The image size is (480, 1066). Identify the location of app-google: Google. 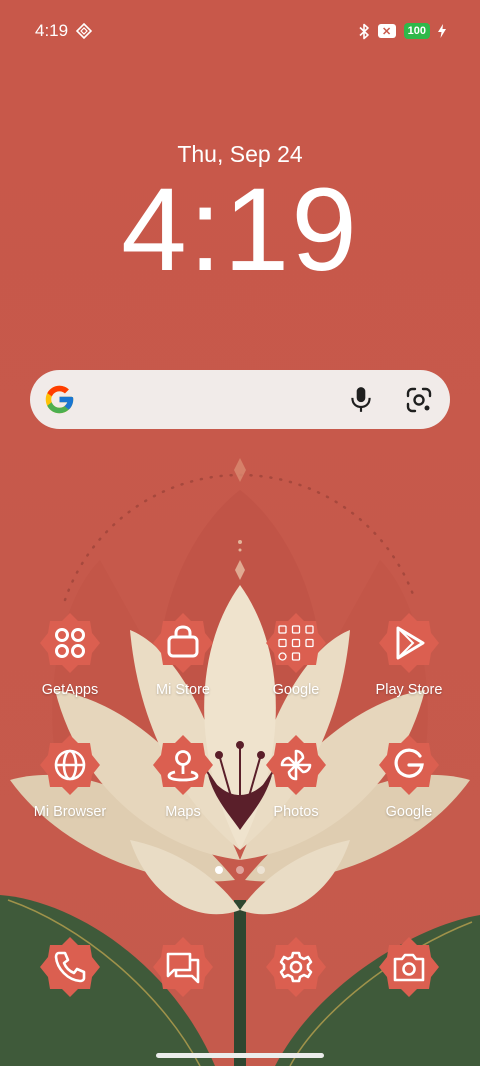
(409, 777).